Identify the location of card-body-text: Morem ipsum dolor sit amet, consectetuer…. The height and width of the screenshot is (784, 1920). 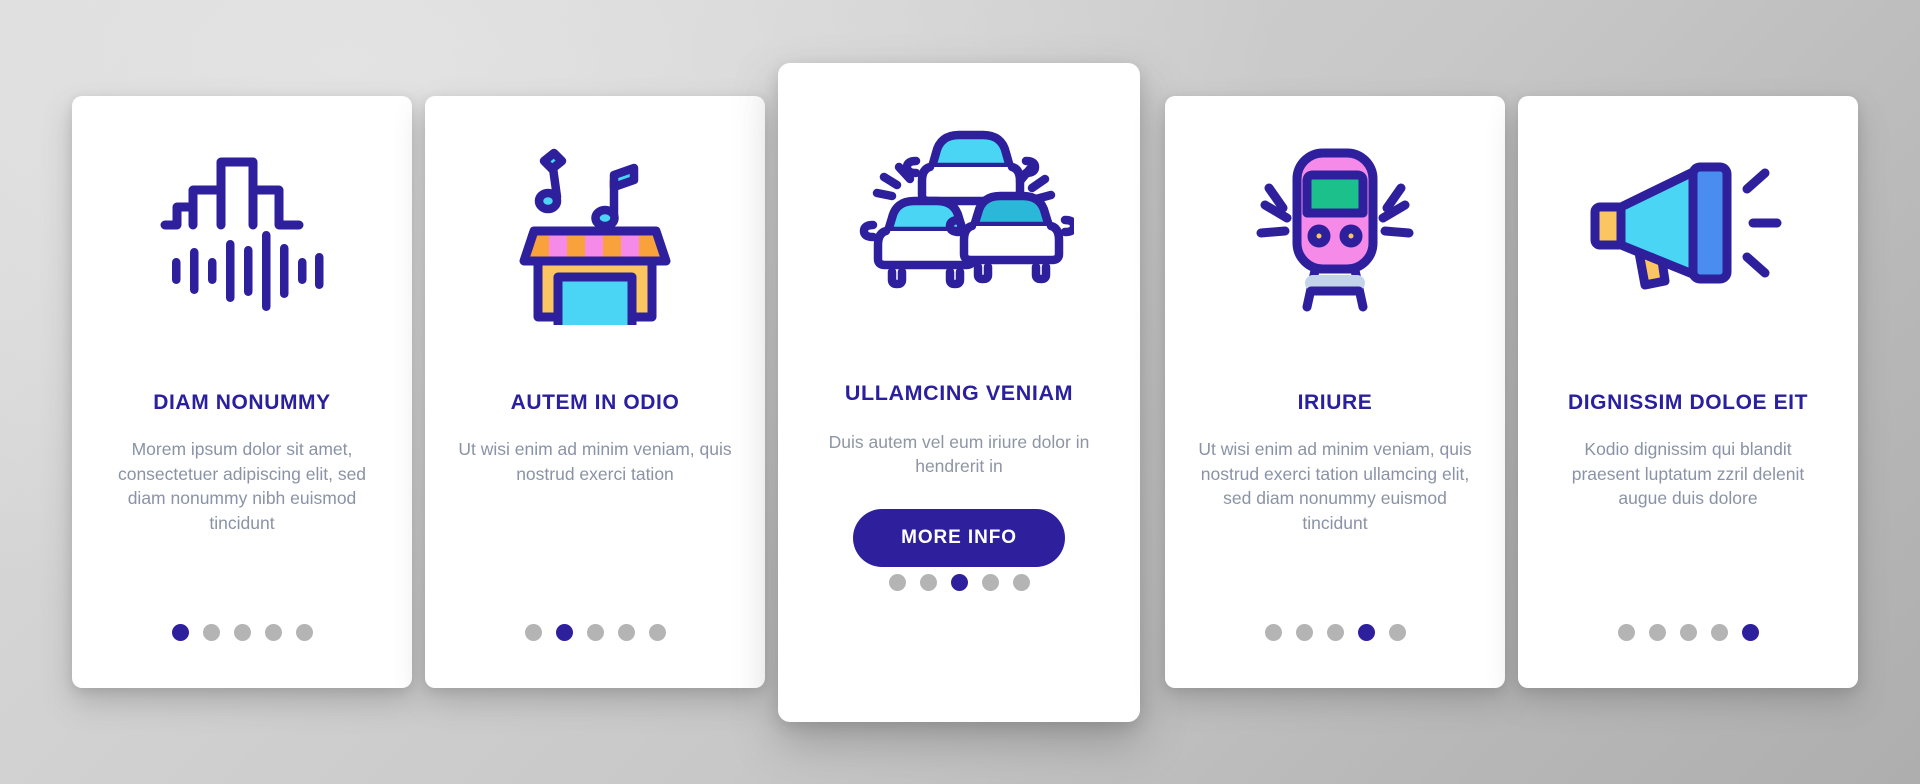
(242, 486).